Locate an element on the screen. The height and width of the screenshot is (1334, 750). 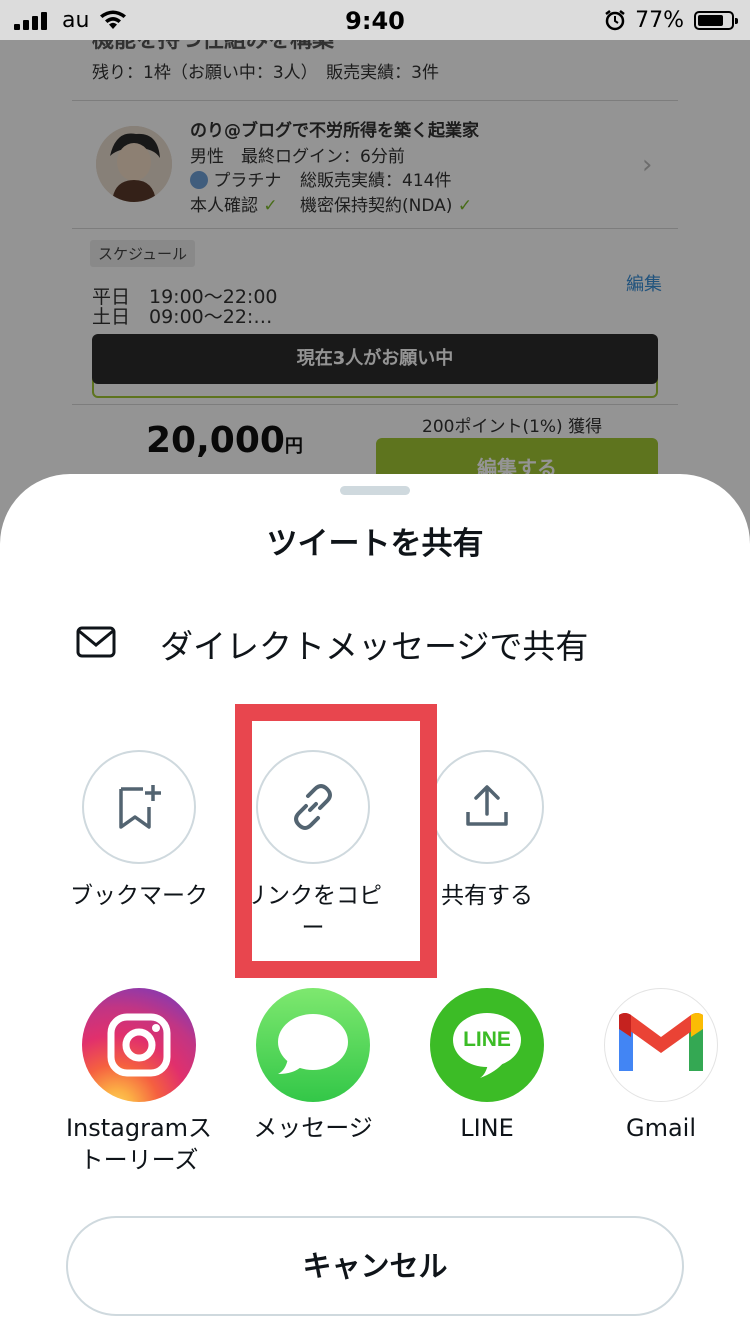
share-circle is located at coordinates (487, 807).